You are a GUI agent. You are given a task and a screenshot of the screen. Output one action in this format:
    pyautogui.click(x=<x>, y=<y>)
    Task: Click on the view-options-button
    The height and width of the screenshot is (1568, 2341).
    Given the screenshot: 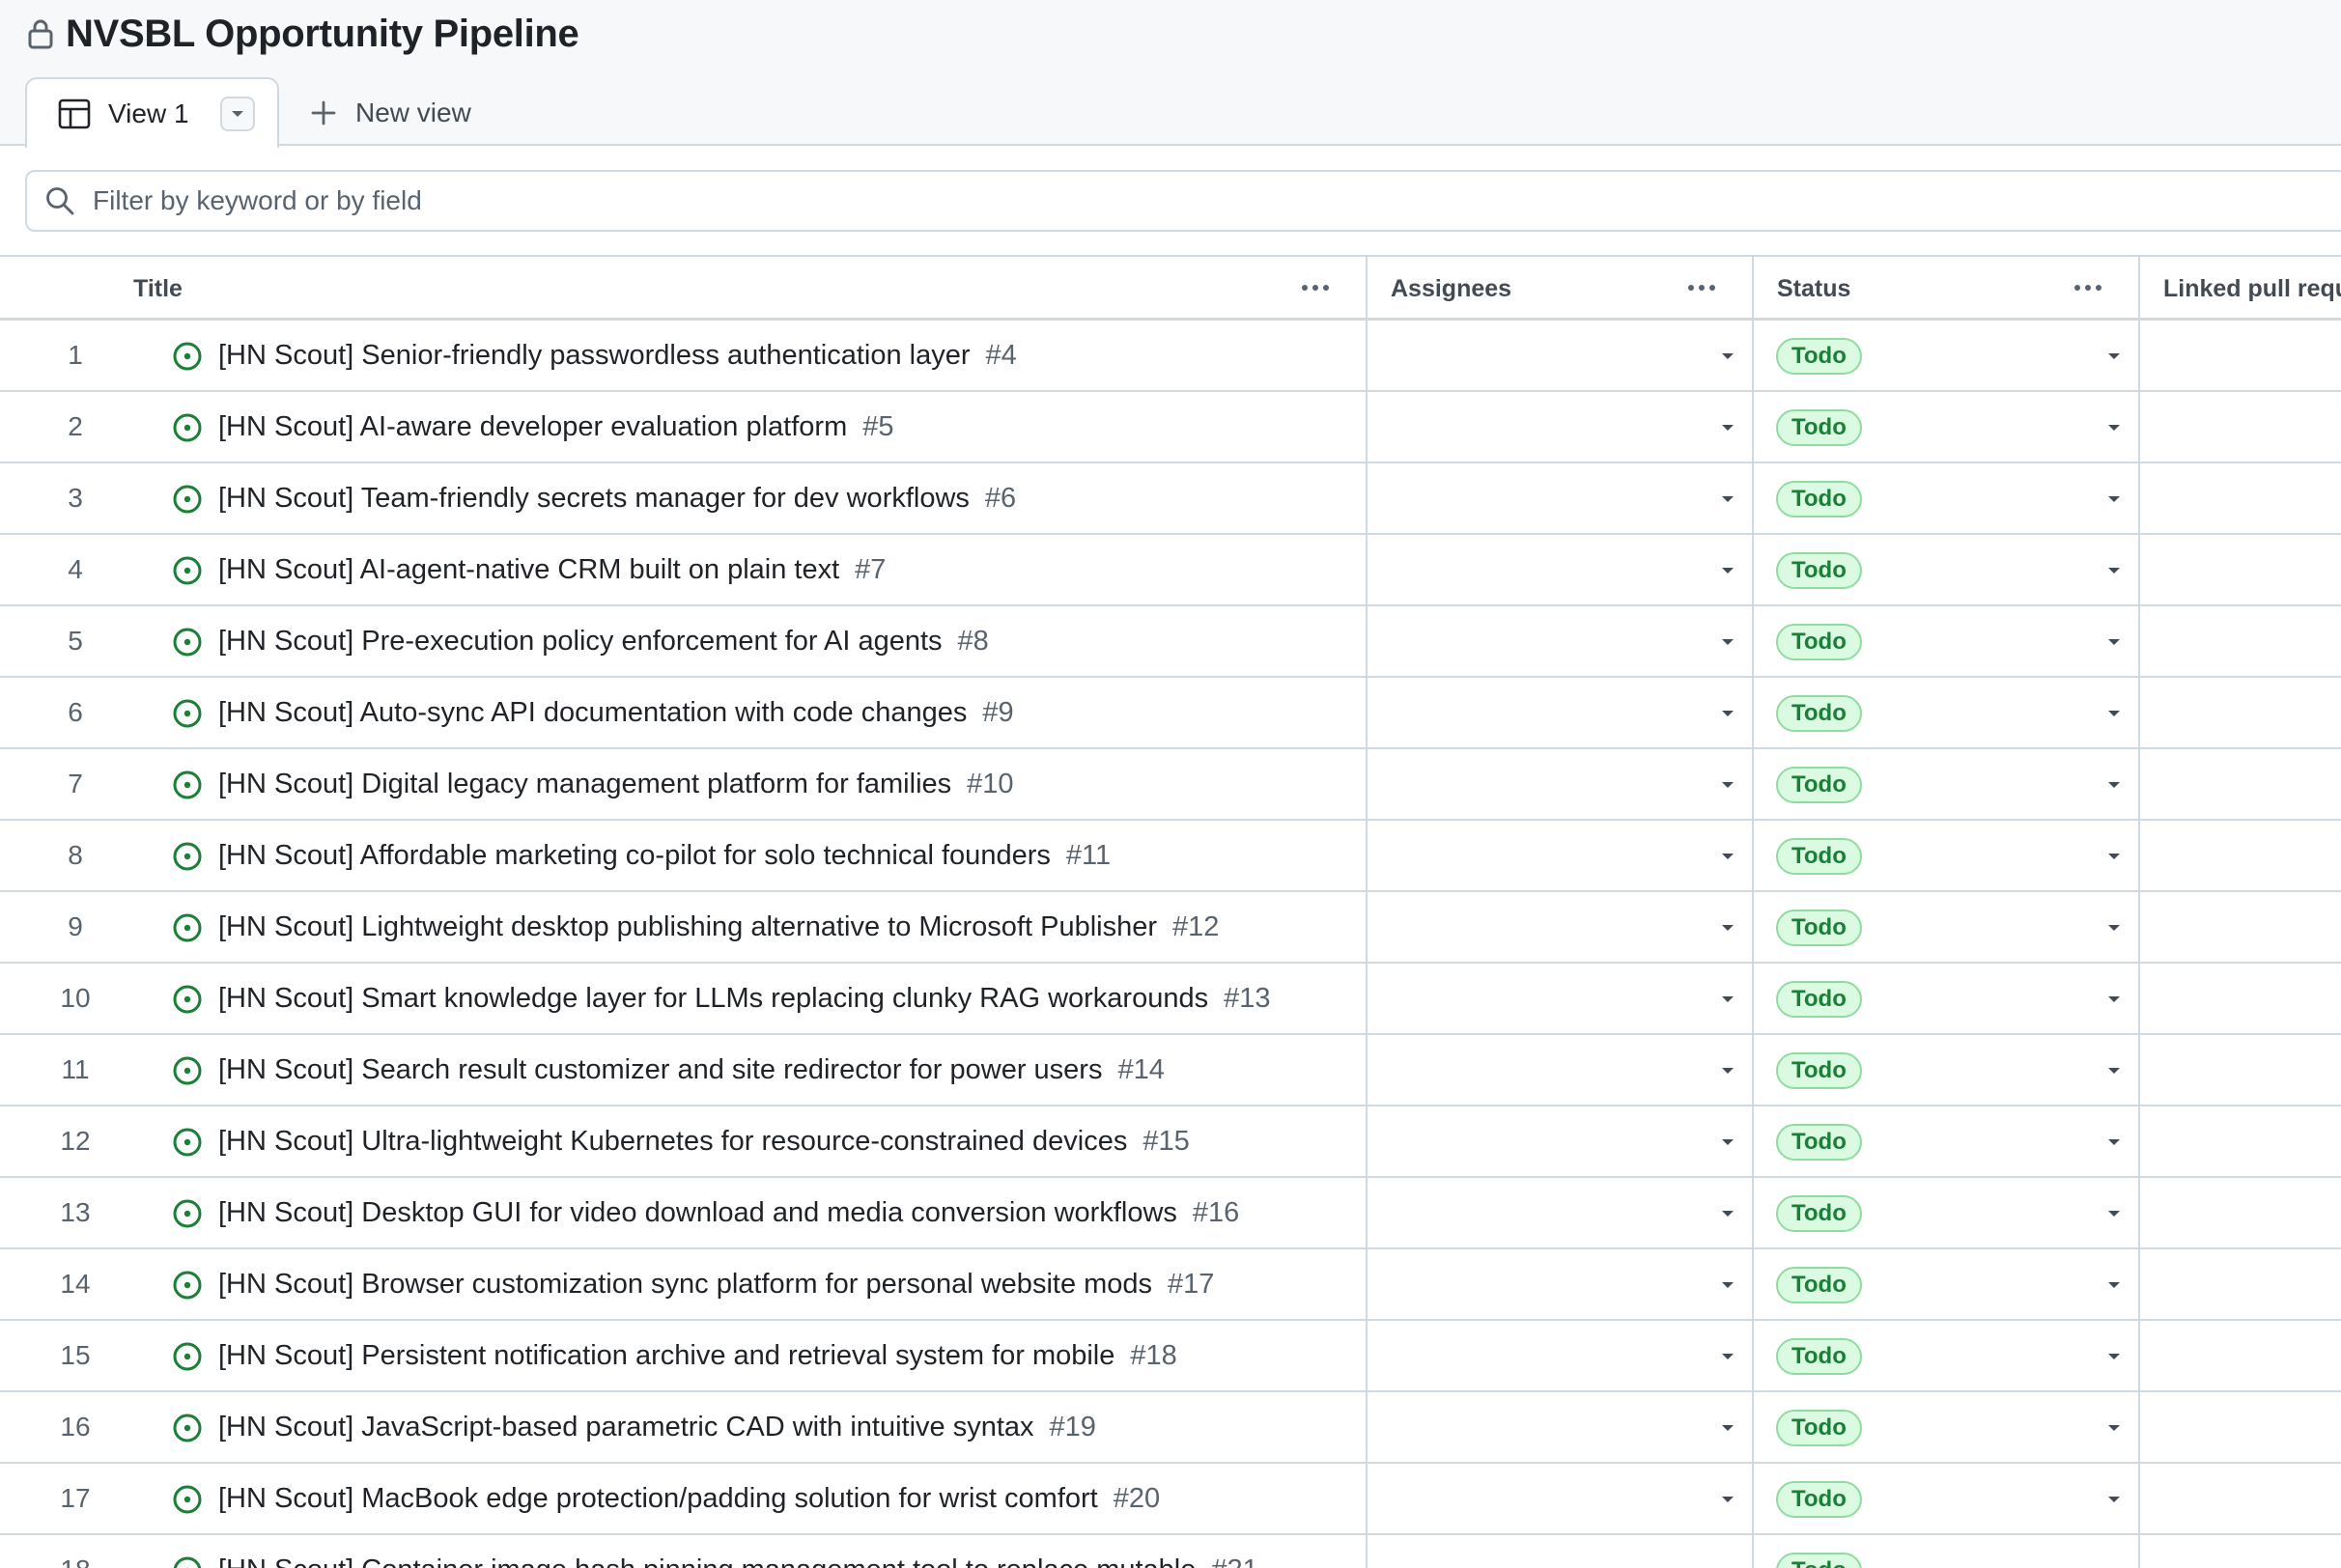 What is the action you would take?
    pyautogui.click(x=237, y=114)
    